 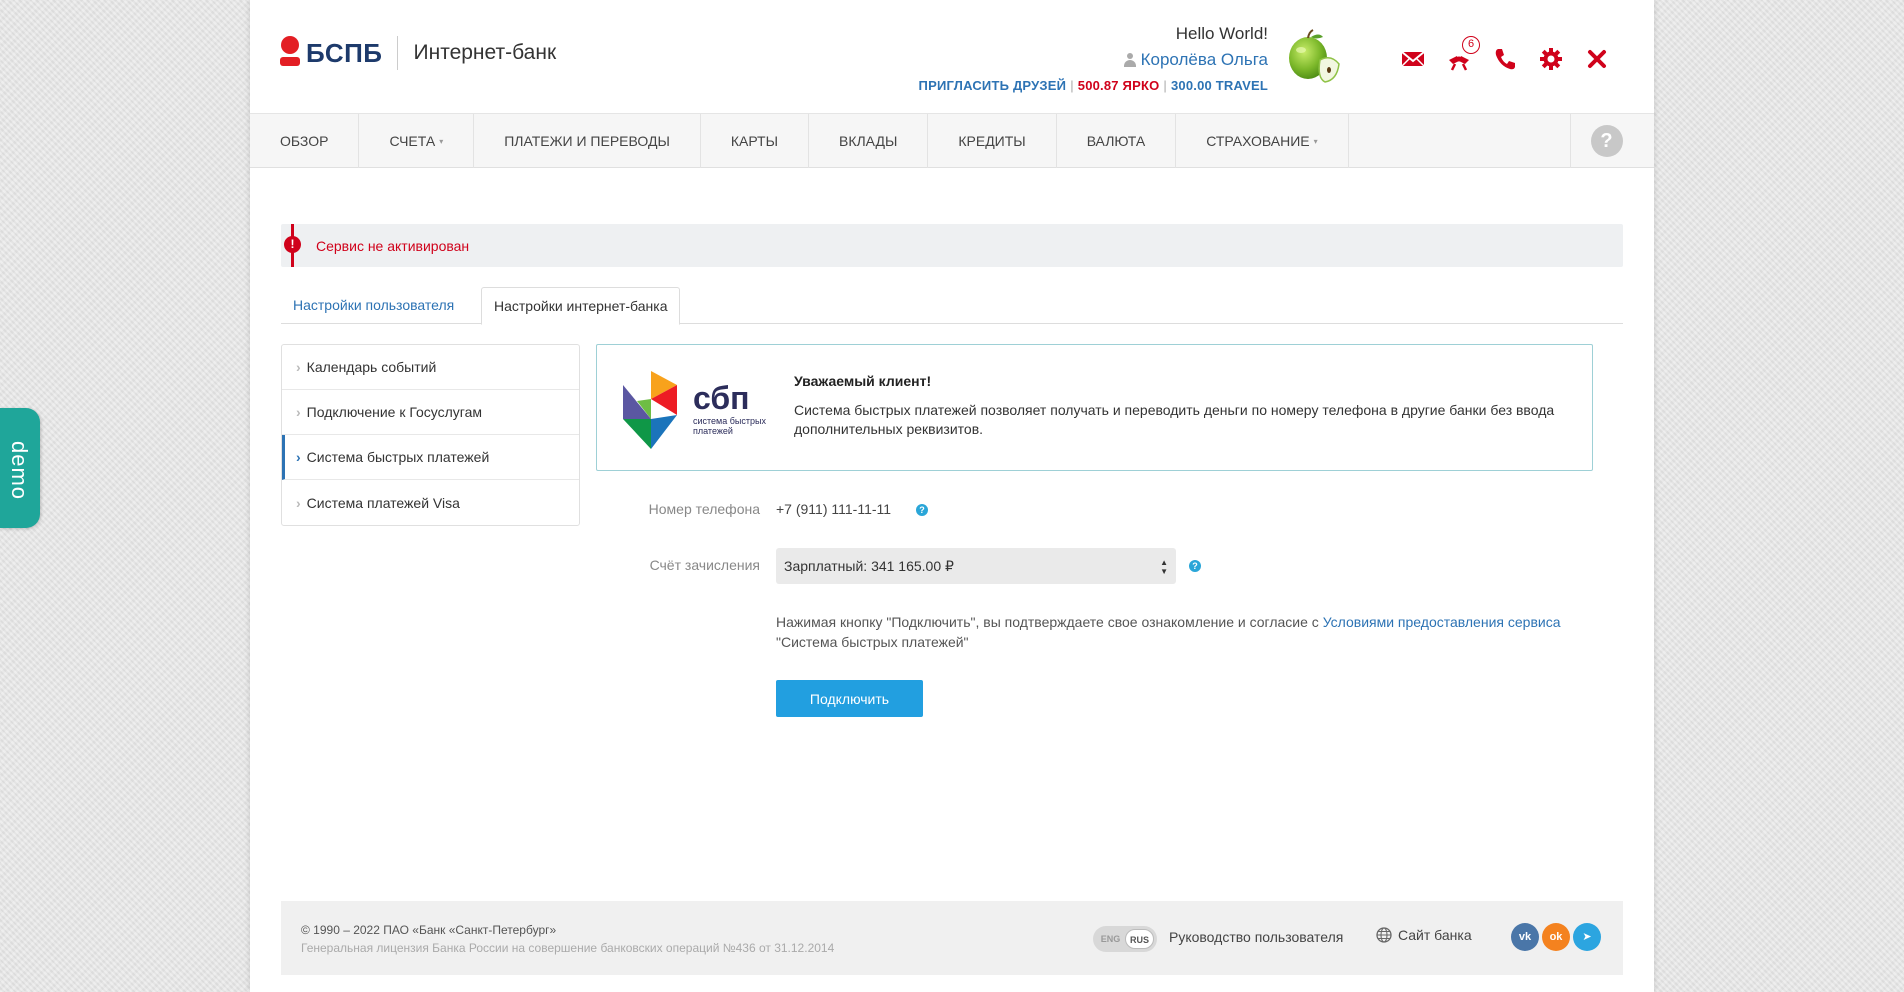 I want to click on gift-icon: 6, so click(x=1463, y=54).